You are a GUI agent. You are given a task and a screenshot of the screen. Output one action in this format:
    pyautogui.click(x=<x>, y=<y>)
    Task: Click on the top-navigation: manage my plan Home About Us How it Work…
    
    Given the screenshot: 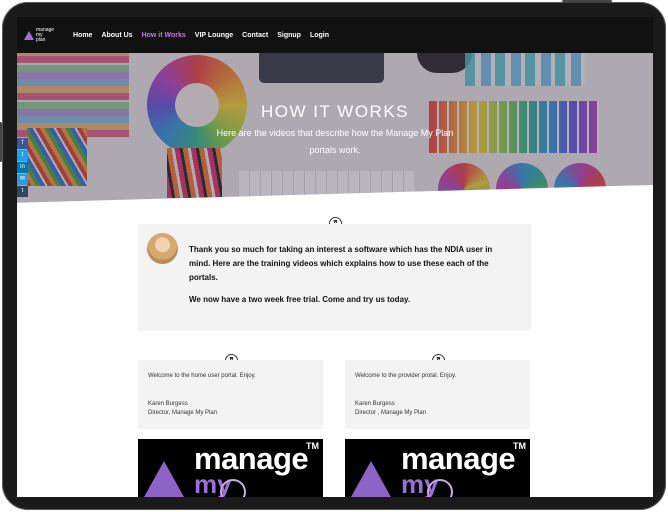 What is the action you would take?
    pyautogui.click(x=335, y=35)
    